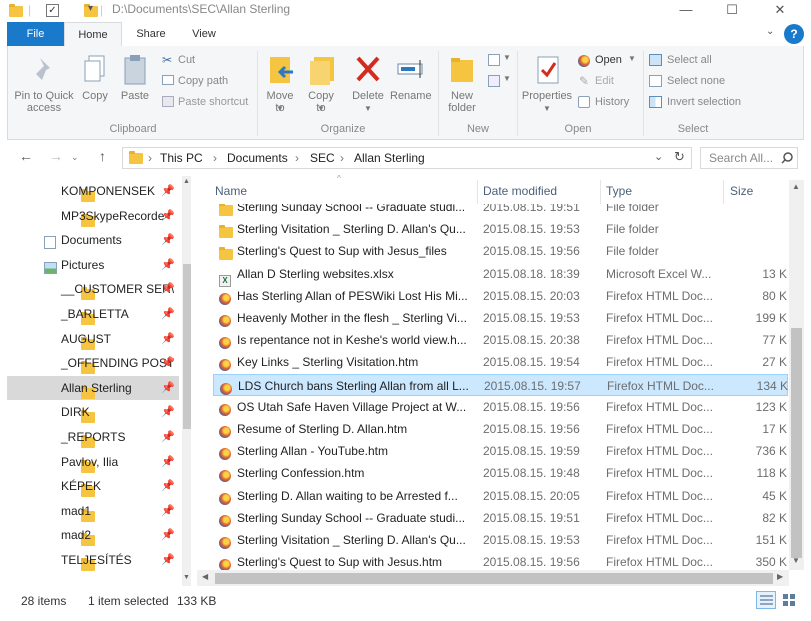 The height and width of the screenshot is (621, 811). Describe the element at coordinates (732, 11) in the screenshot. I see `maximize-button: ☐` at that location.